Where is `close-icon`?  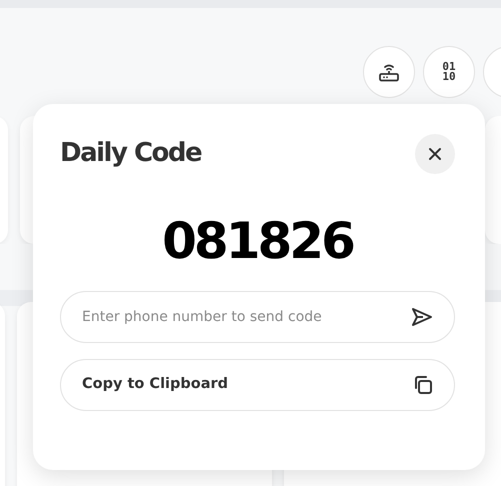 close-icon is located at coordinates (435, 154).